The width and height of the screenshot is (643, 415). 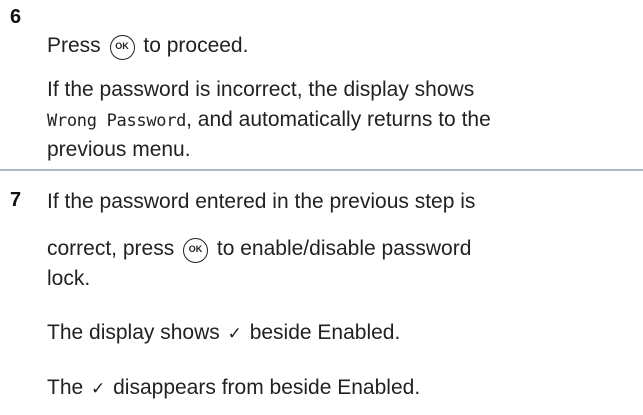 I want to click on step-number: 6, so click(x=16, y=17).